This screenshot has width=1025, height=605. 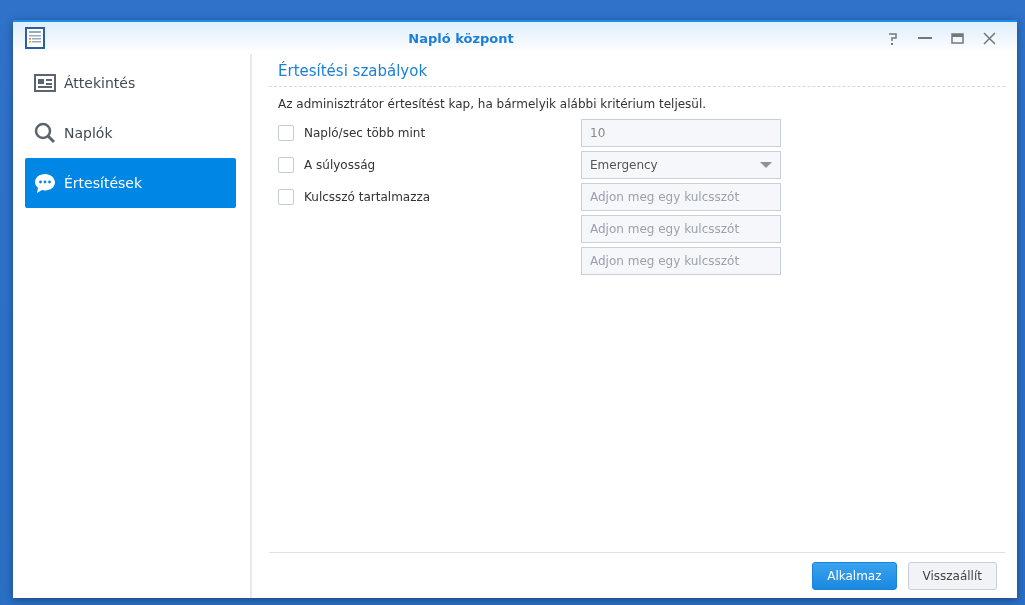 I want to click on checkbox-label: Kulcsszó tartalmazza, so click(x=367, y=197).